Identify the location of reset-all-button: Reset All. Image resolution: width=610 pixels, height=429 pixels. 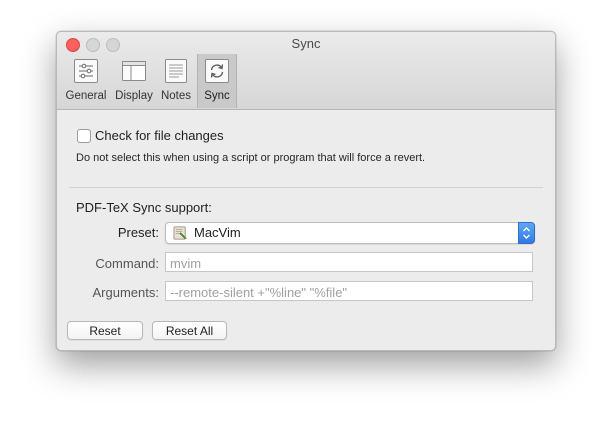
(189, 330).